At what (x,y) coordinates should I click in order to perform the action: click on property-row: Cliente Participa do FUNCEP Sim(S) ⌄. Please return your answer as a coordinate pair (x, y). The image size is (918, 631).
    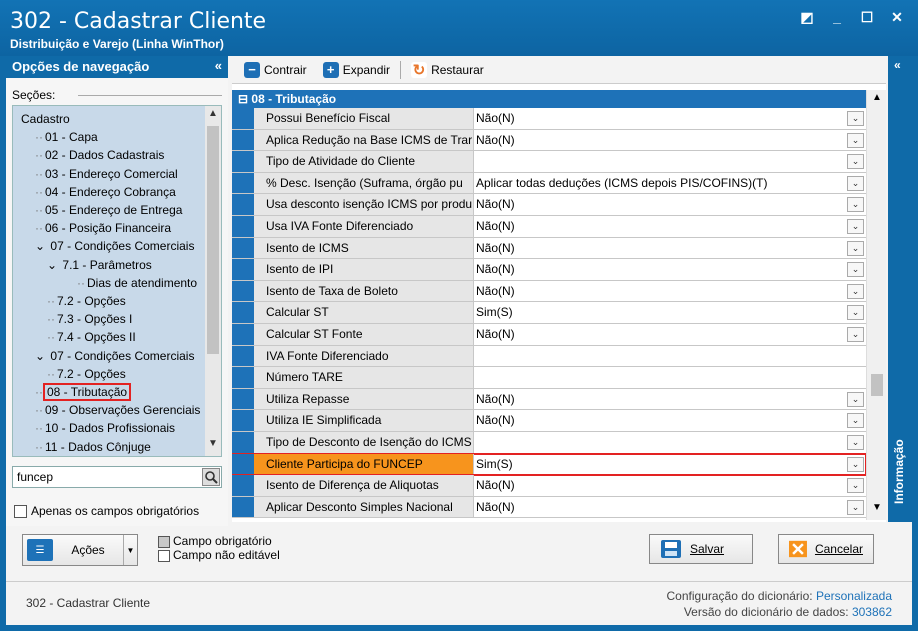
    Looking at the image, I should click on (549, 464).